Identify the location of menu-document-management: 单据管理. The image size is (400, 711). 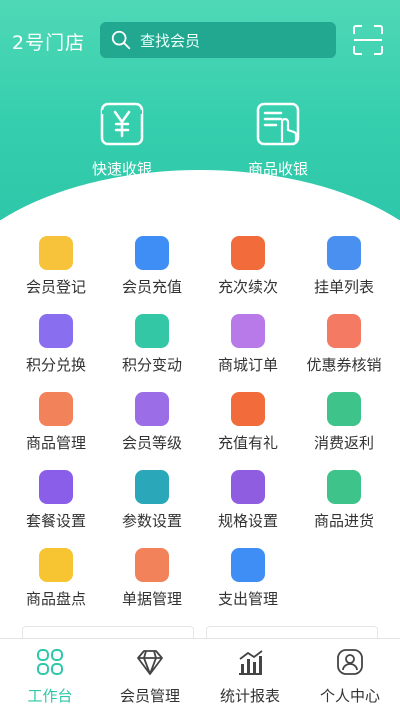
(152, 578).